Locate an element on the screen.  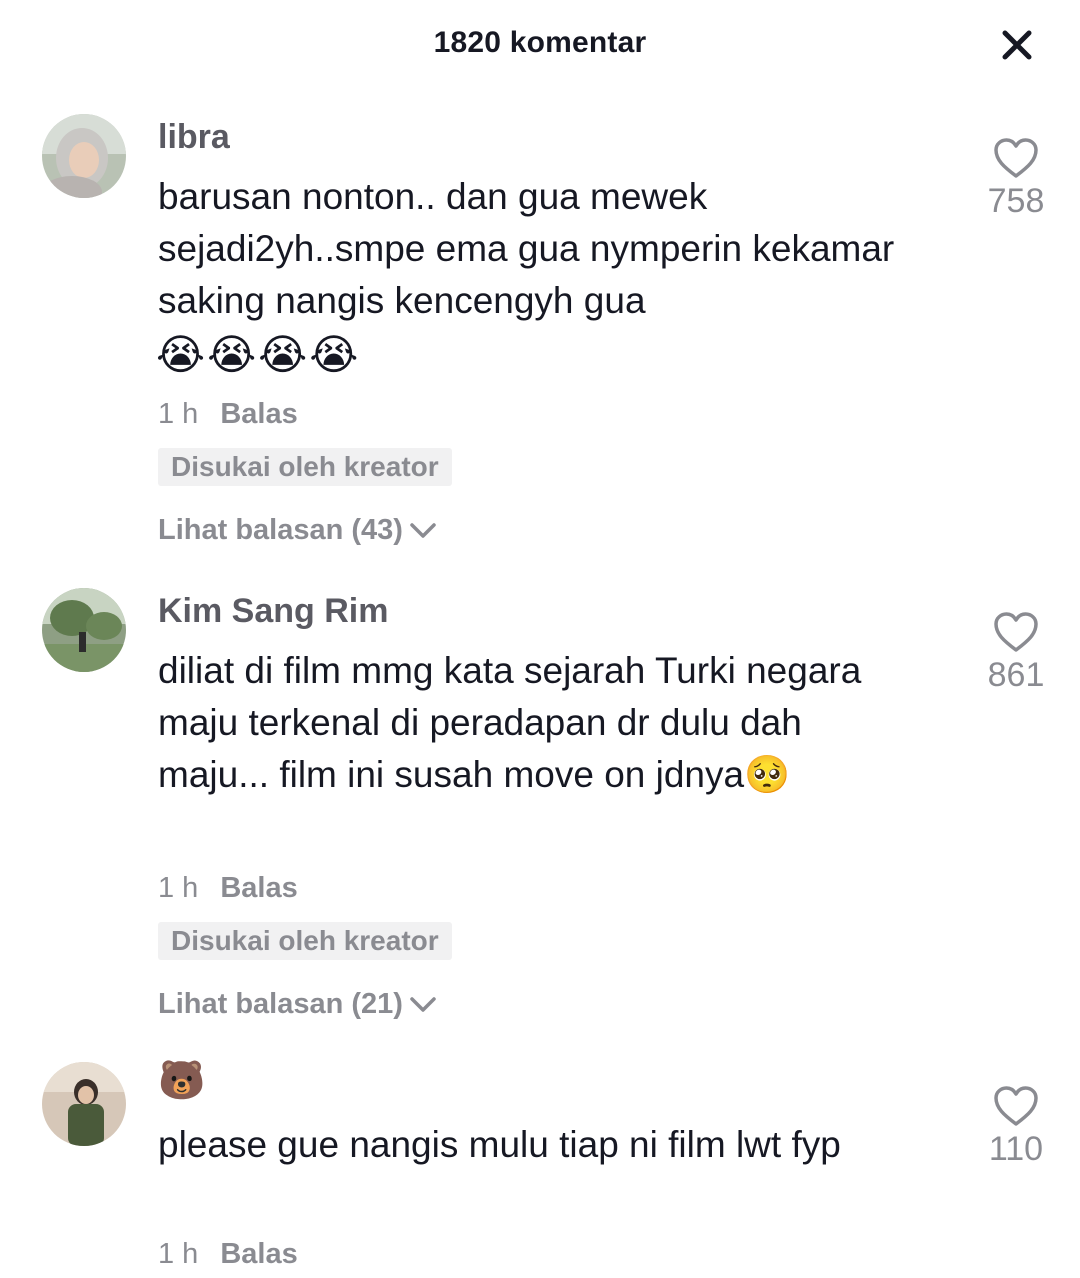
like-column: 110 is located at coordinates (1016, 1126).